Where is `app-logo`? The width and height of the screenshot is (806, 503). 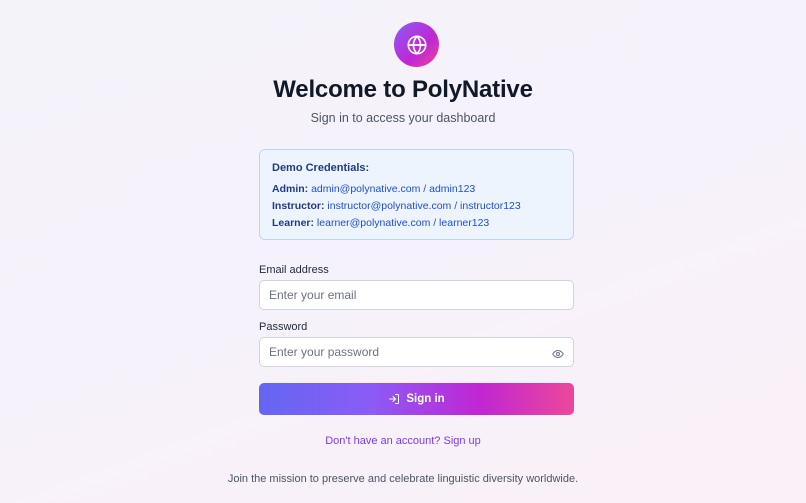 app-logo is located at coordinates (416, 44).